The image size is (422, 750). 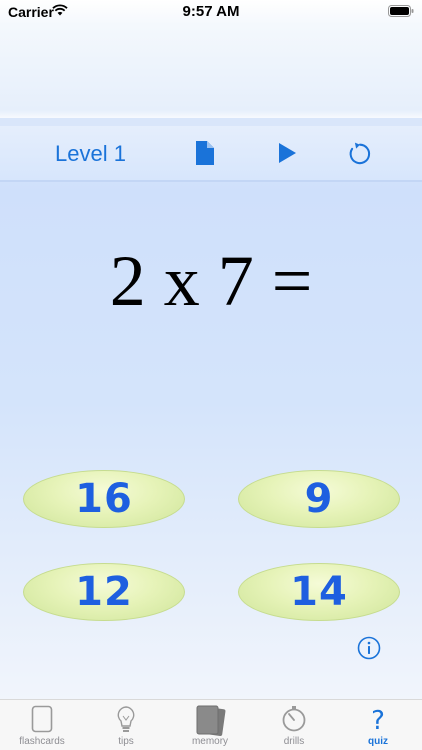 I want to click on play-icon, so click(x=287, y=153).